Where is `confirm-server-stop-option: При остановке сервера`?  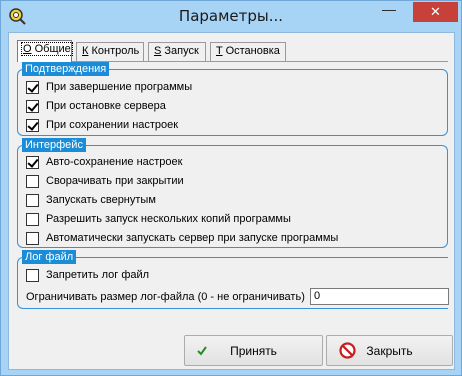 confirm-server-stop-option: При остановке сервера is located at coordinates (96, 106).